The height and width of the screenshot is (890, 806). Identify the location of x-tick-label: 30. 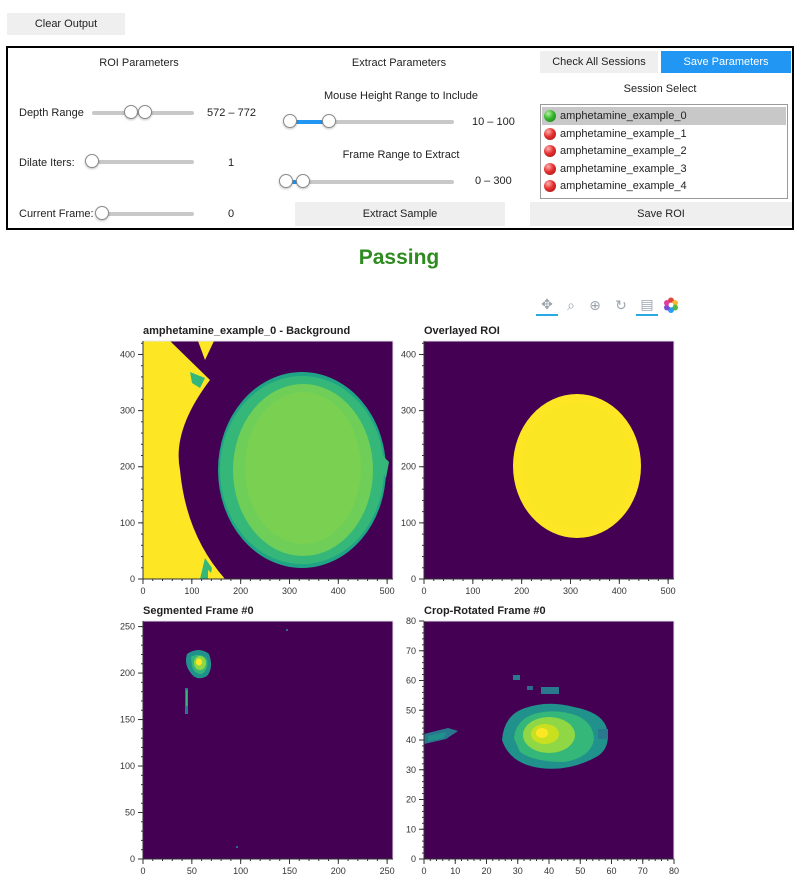
(518, 871).